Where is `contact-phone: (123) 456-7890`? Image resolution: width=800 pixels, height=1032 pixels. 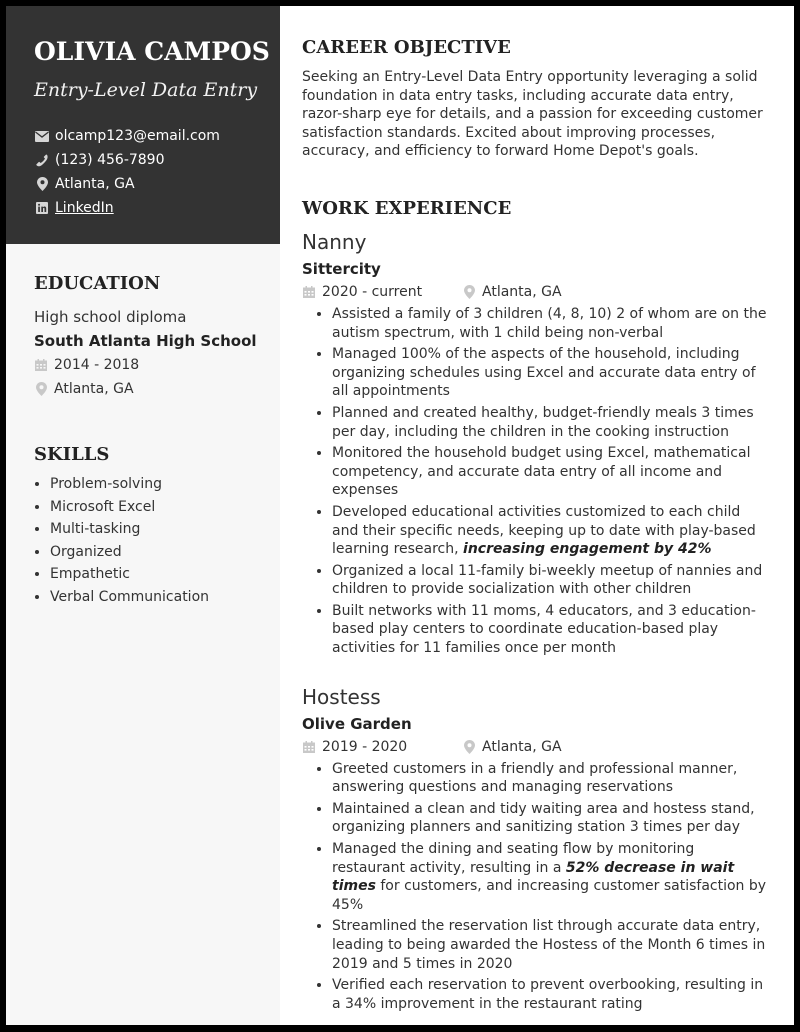
contact-phone: (123) 456-7890 is located at coordinates (157, 160).